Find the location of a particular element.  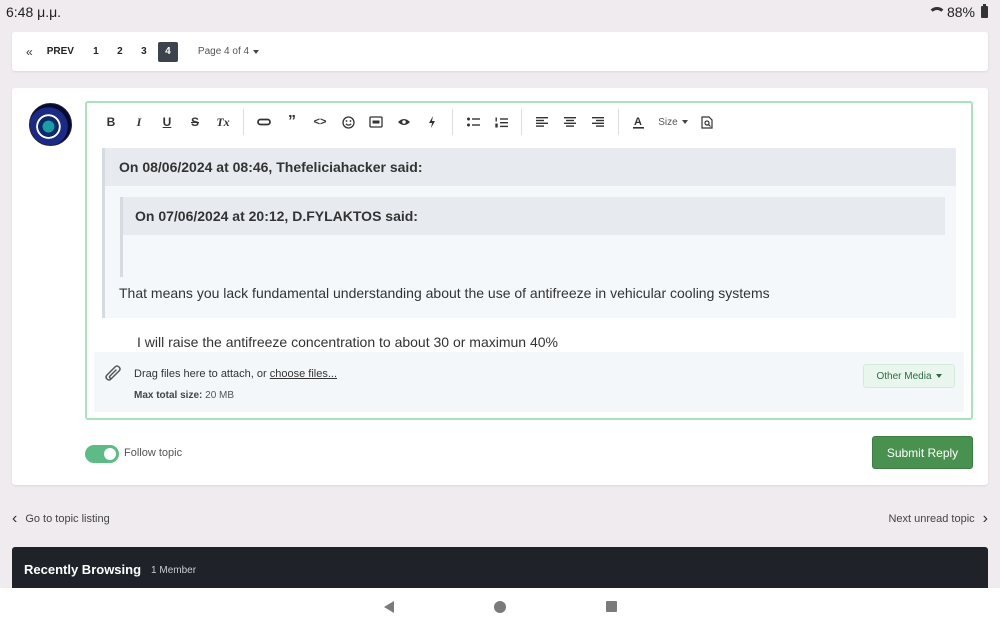

italic-button: I is located at coordinates (139, 122).